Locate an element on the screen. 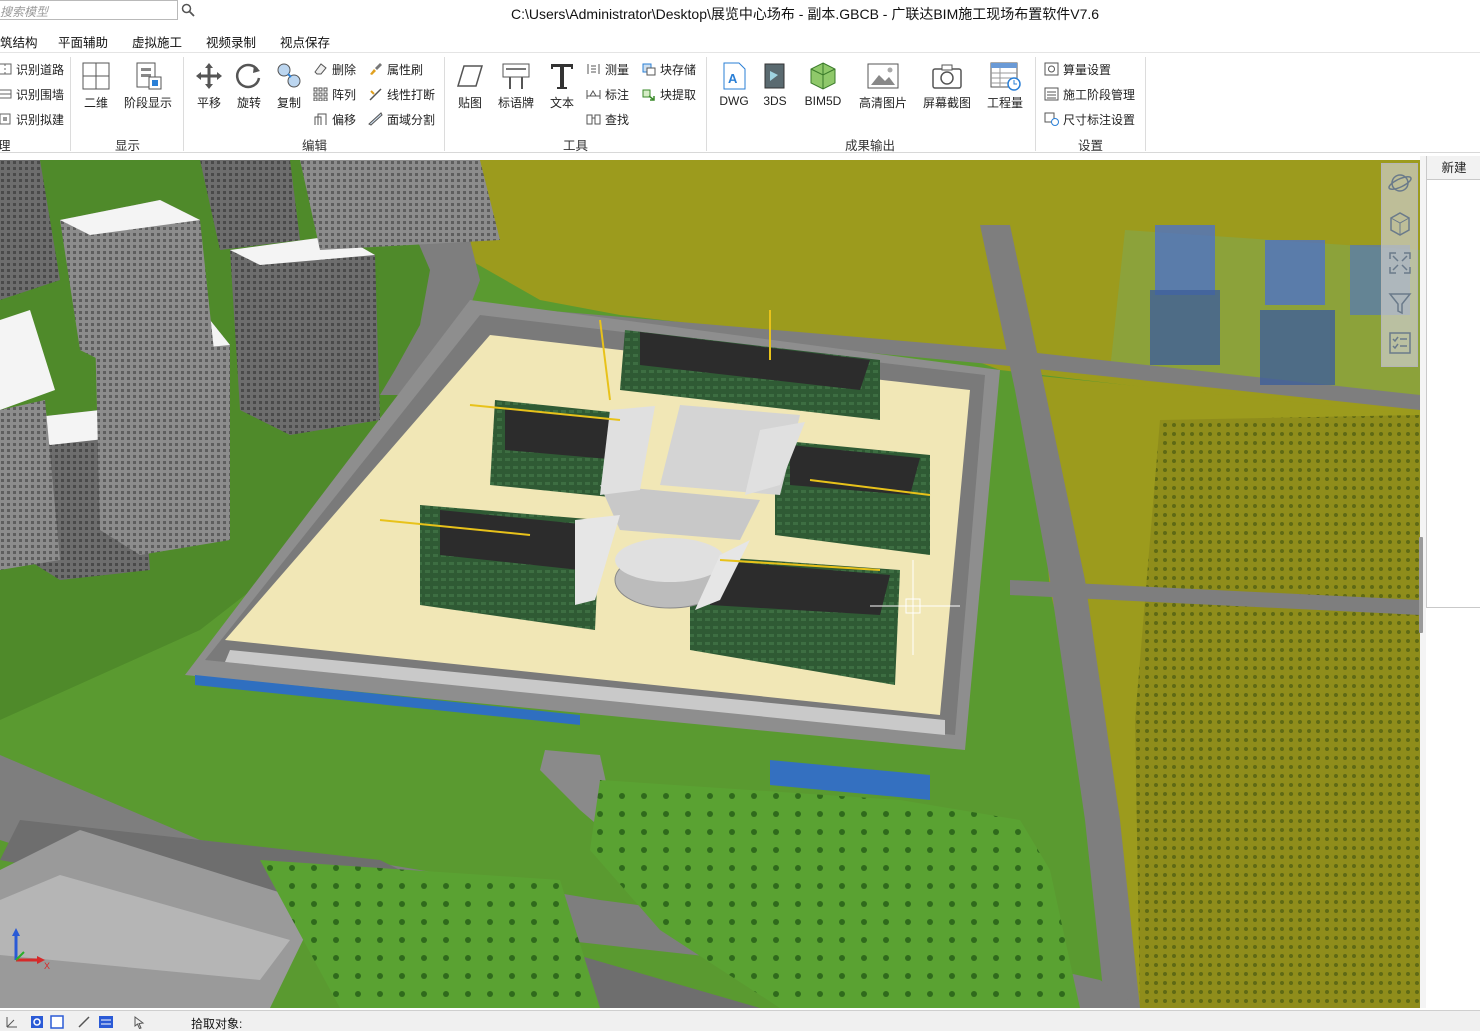  offset-icon is located at coordinates (320, 119).